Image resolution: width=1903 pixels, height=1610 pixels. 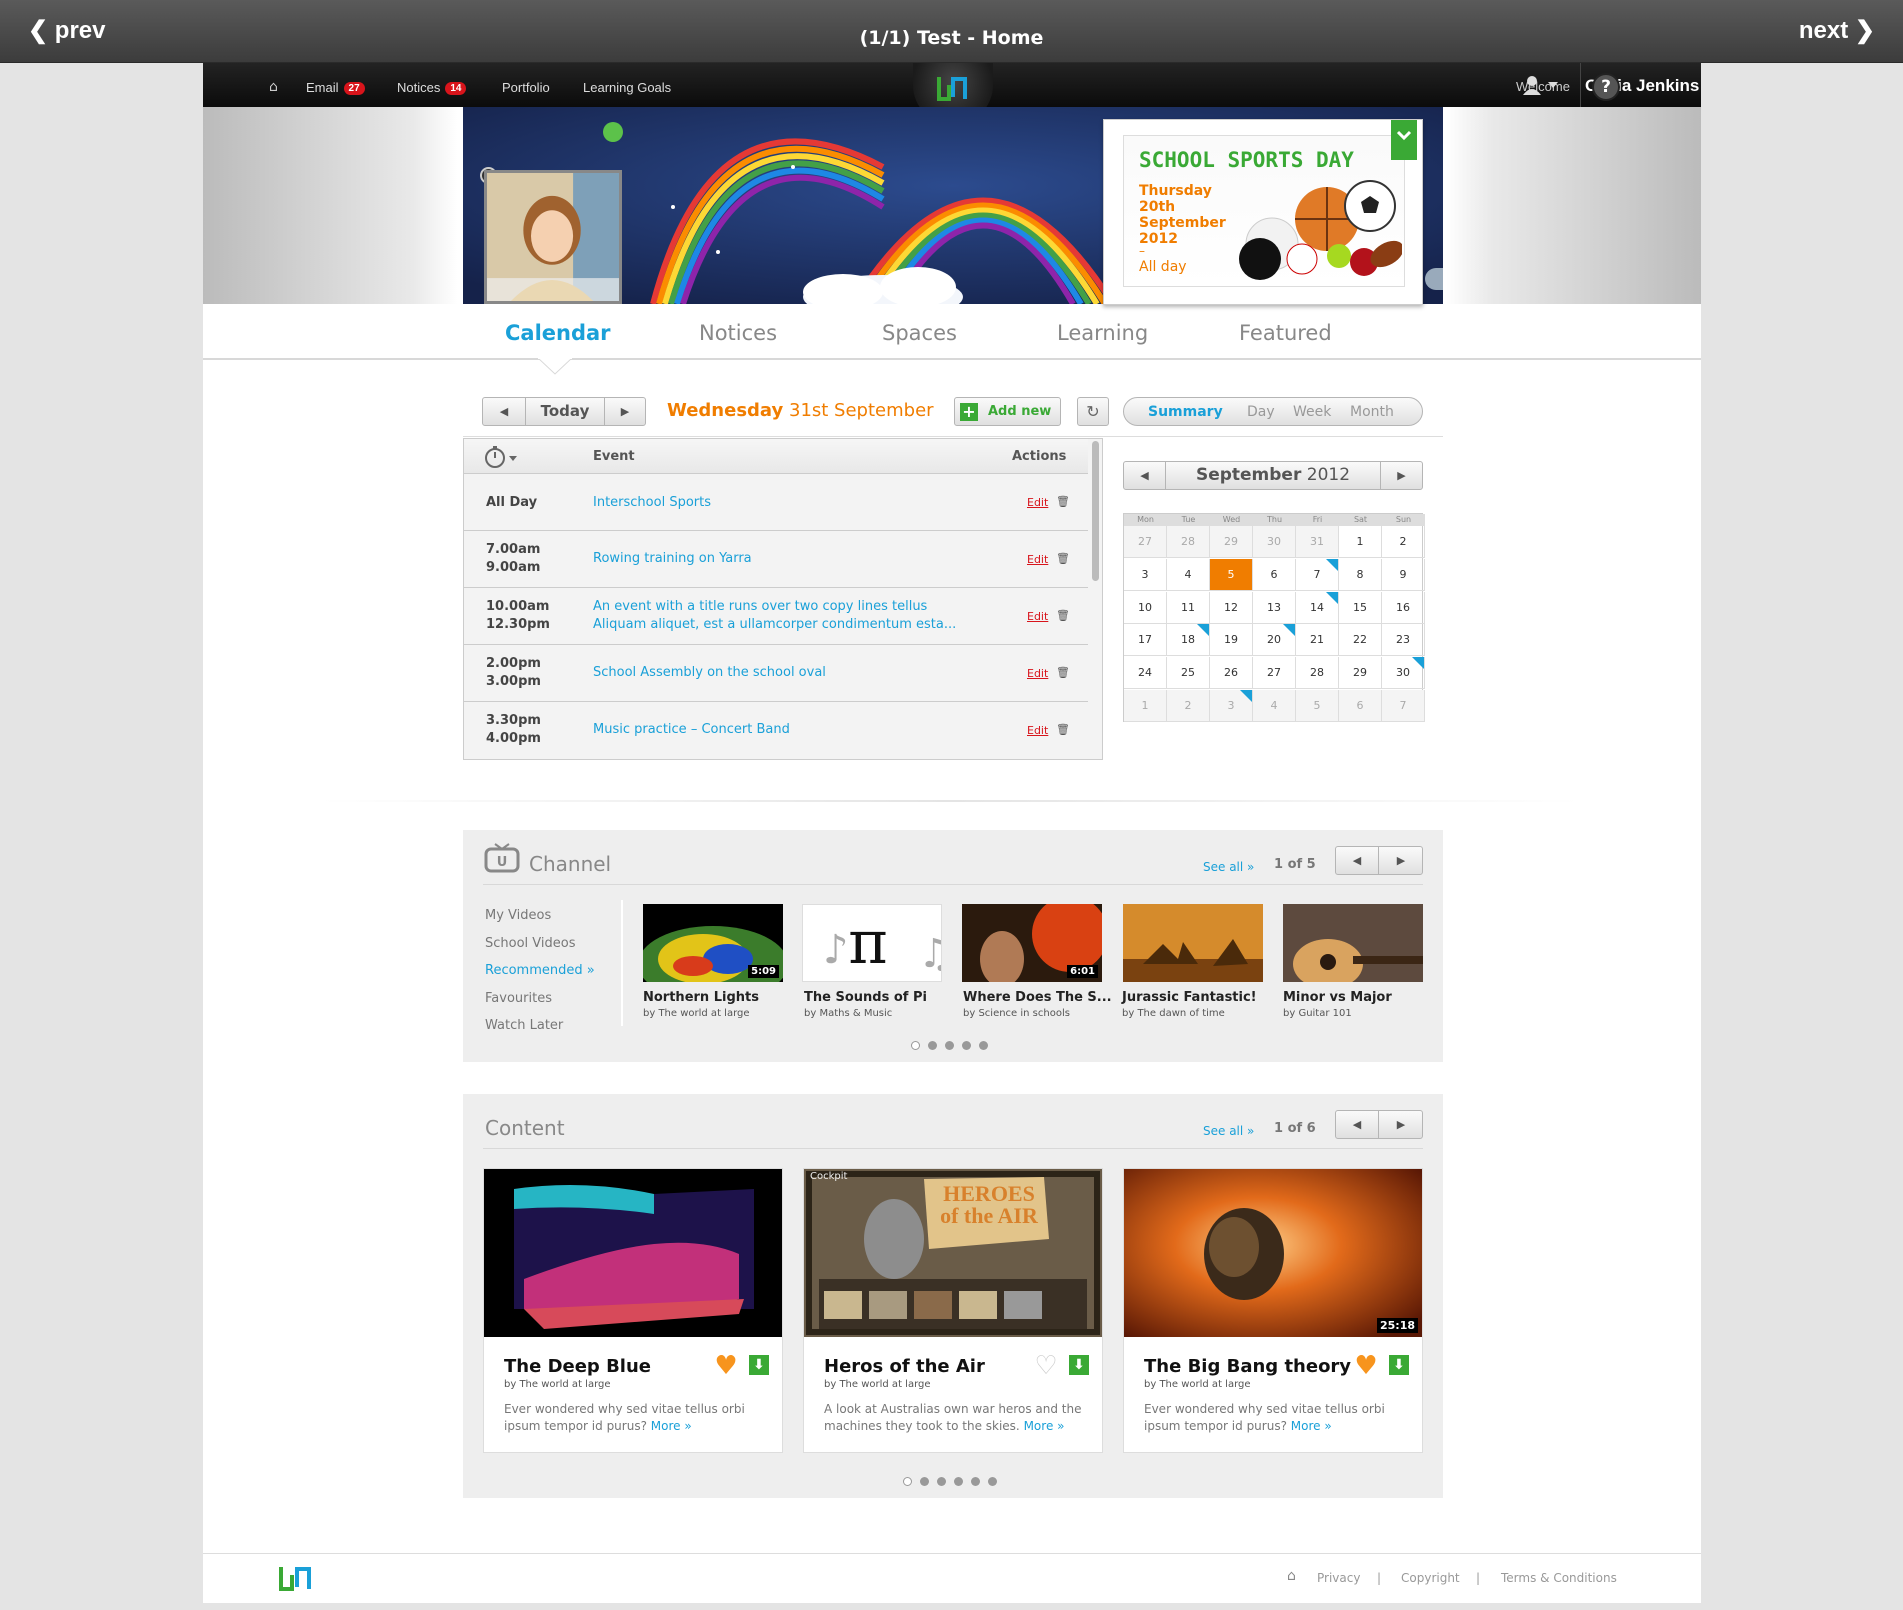 I want to click on calendar-day: 13, so click(x=1274, y=607).